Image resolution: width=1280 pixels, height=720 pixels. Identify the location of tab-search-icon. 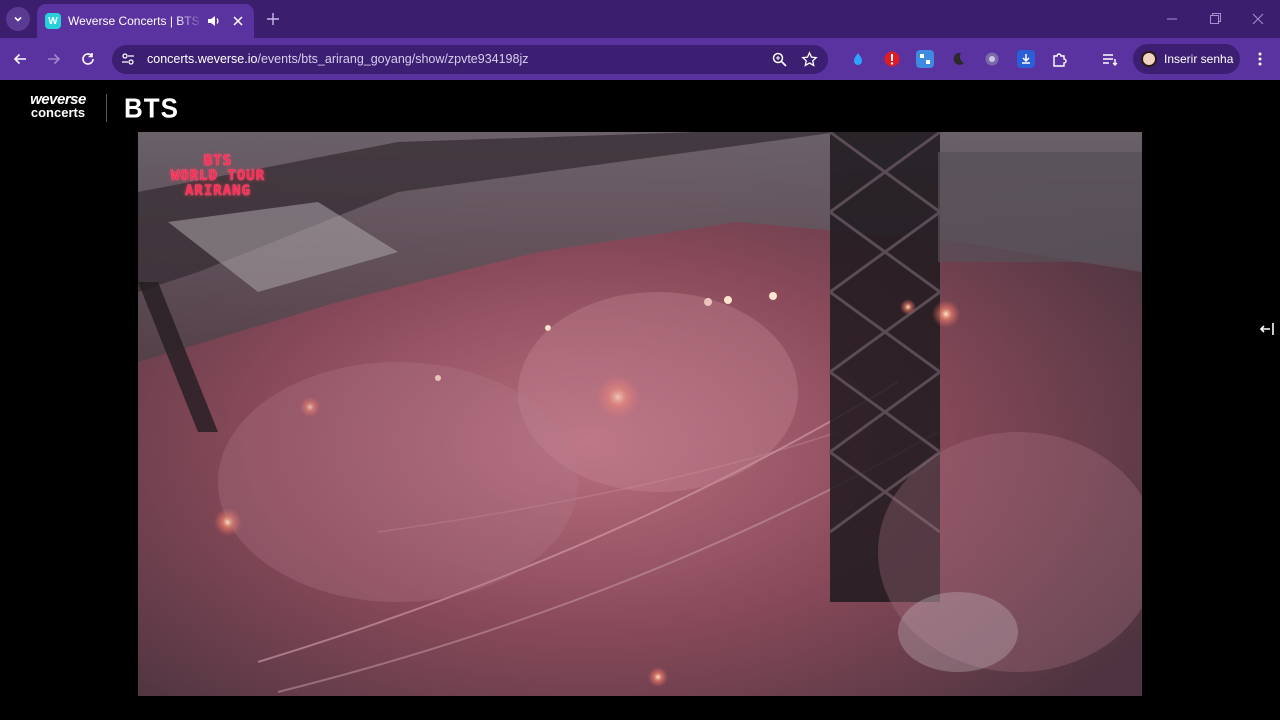
(18, 19).